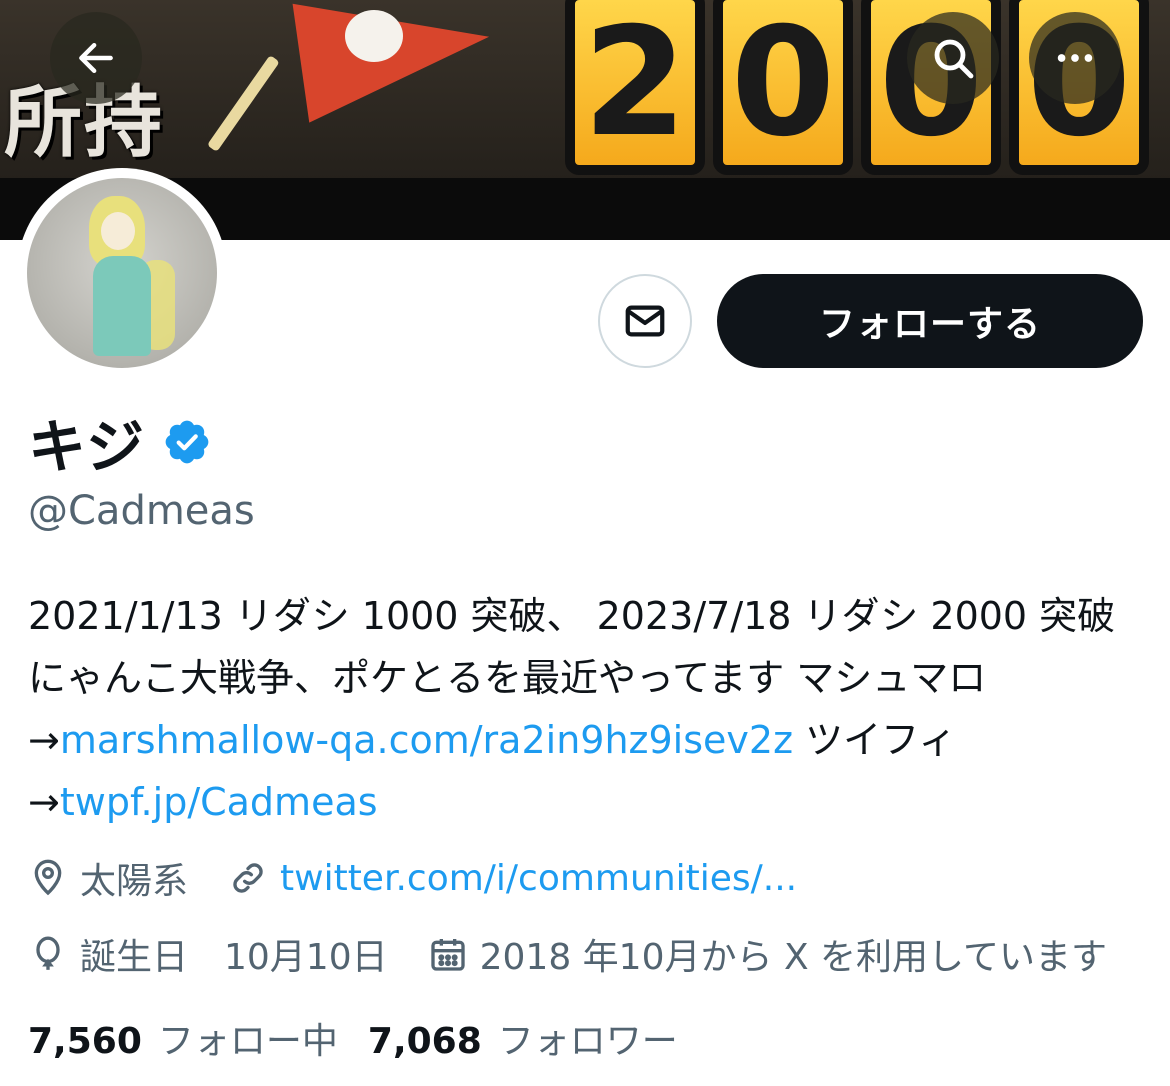  What do you see at coordinates (793, 957) in the screenshot?
I see `join-date-text: 2018 年10月から X を利用しています` at bounding box center [793, 957].